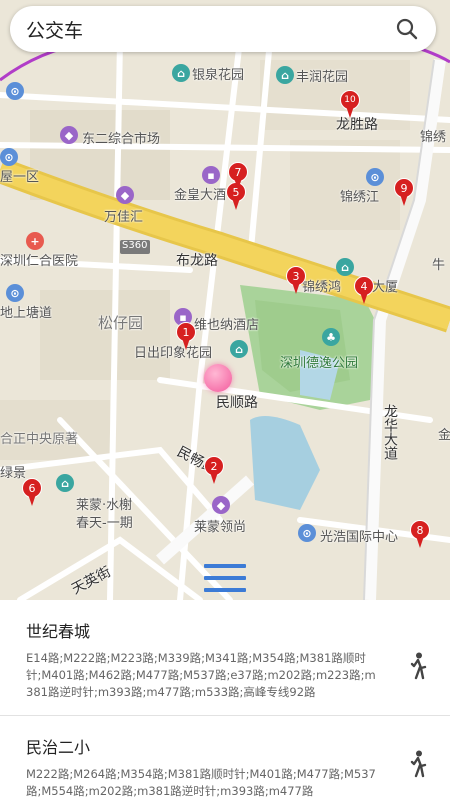 This screenshot has height=800, width=450. What do you see at coordinates (39, 439) in the screenshot?
I see `map-label: 合正中央原著` at bounding box center [39, 439].